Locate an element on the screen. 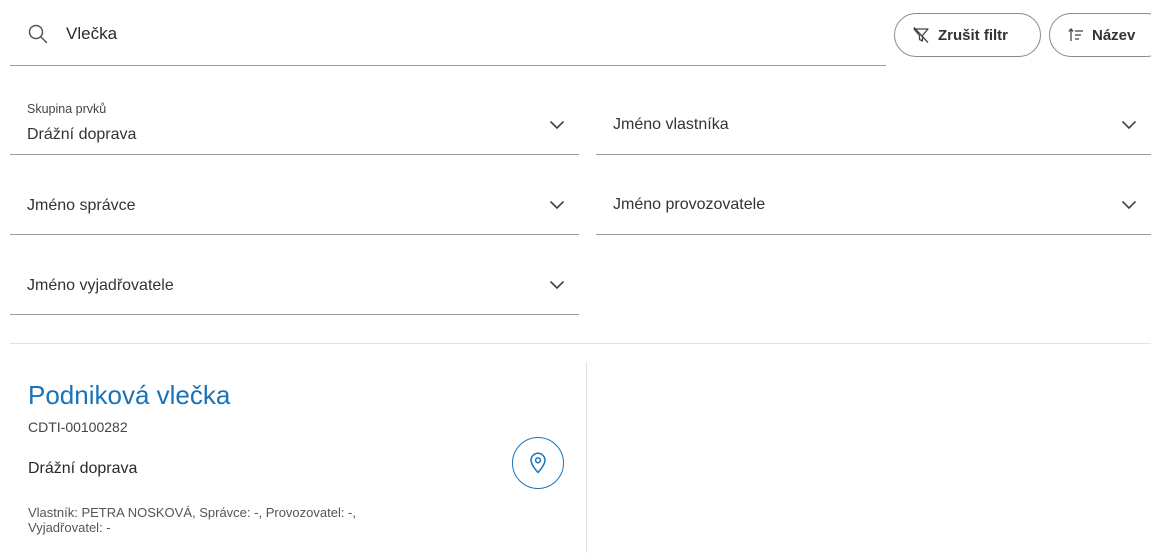 The width and height of the screenshot is (1151, 553). result-group: Drážní doprava is located at coordinates (83, 468).